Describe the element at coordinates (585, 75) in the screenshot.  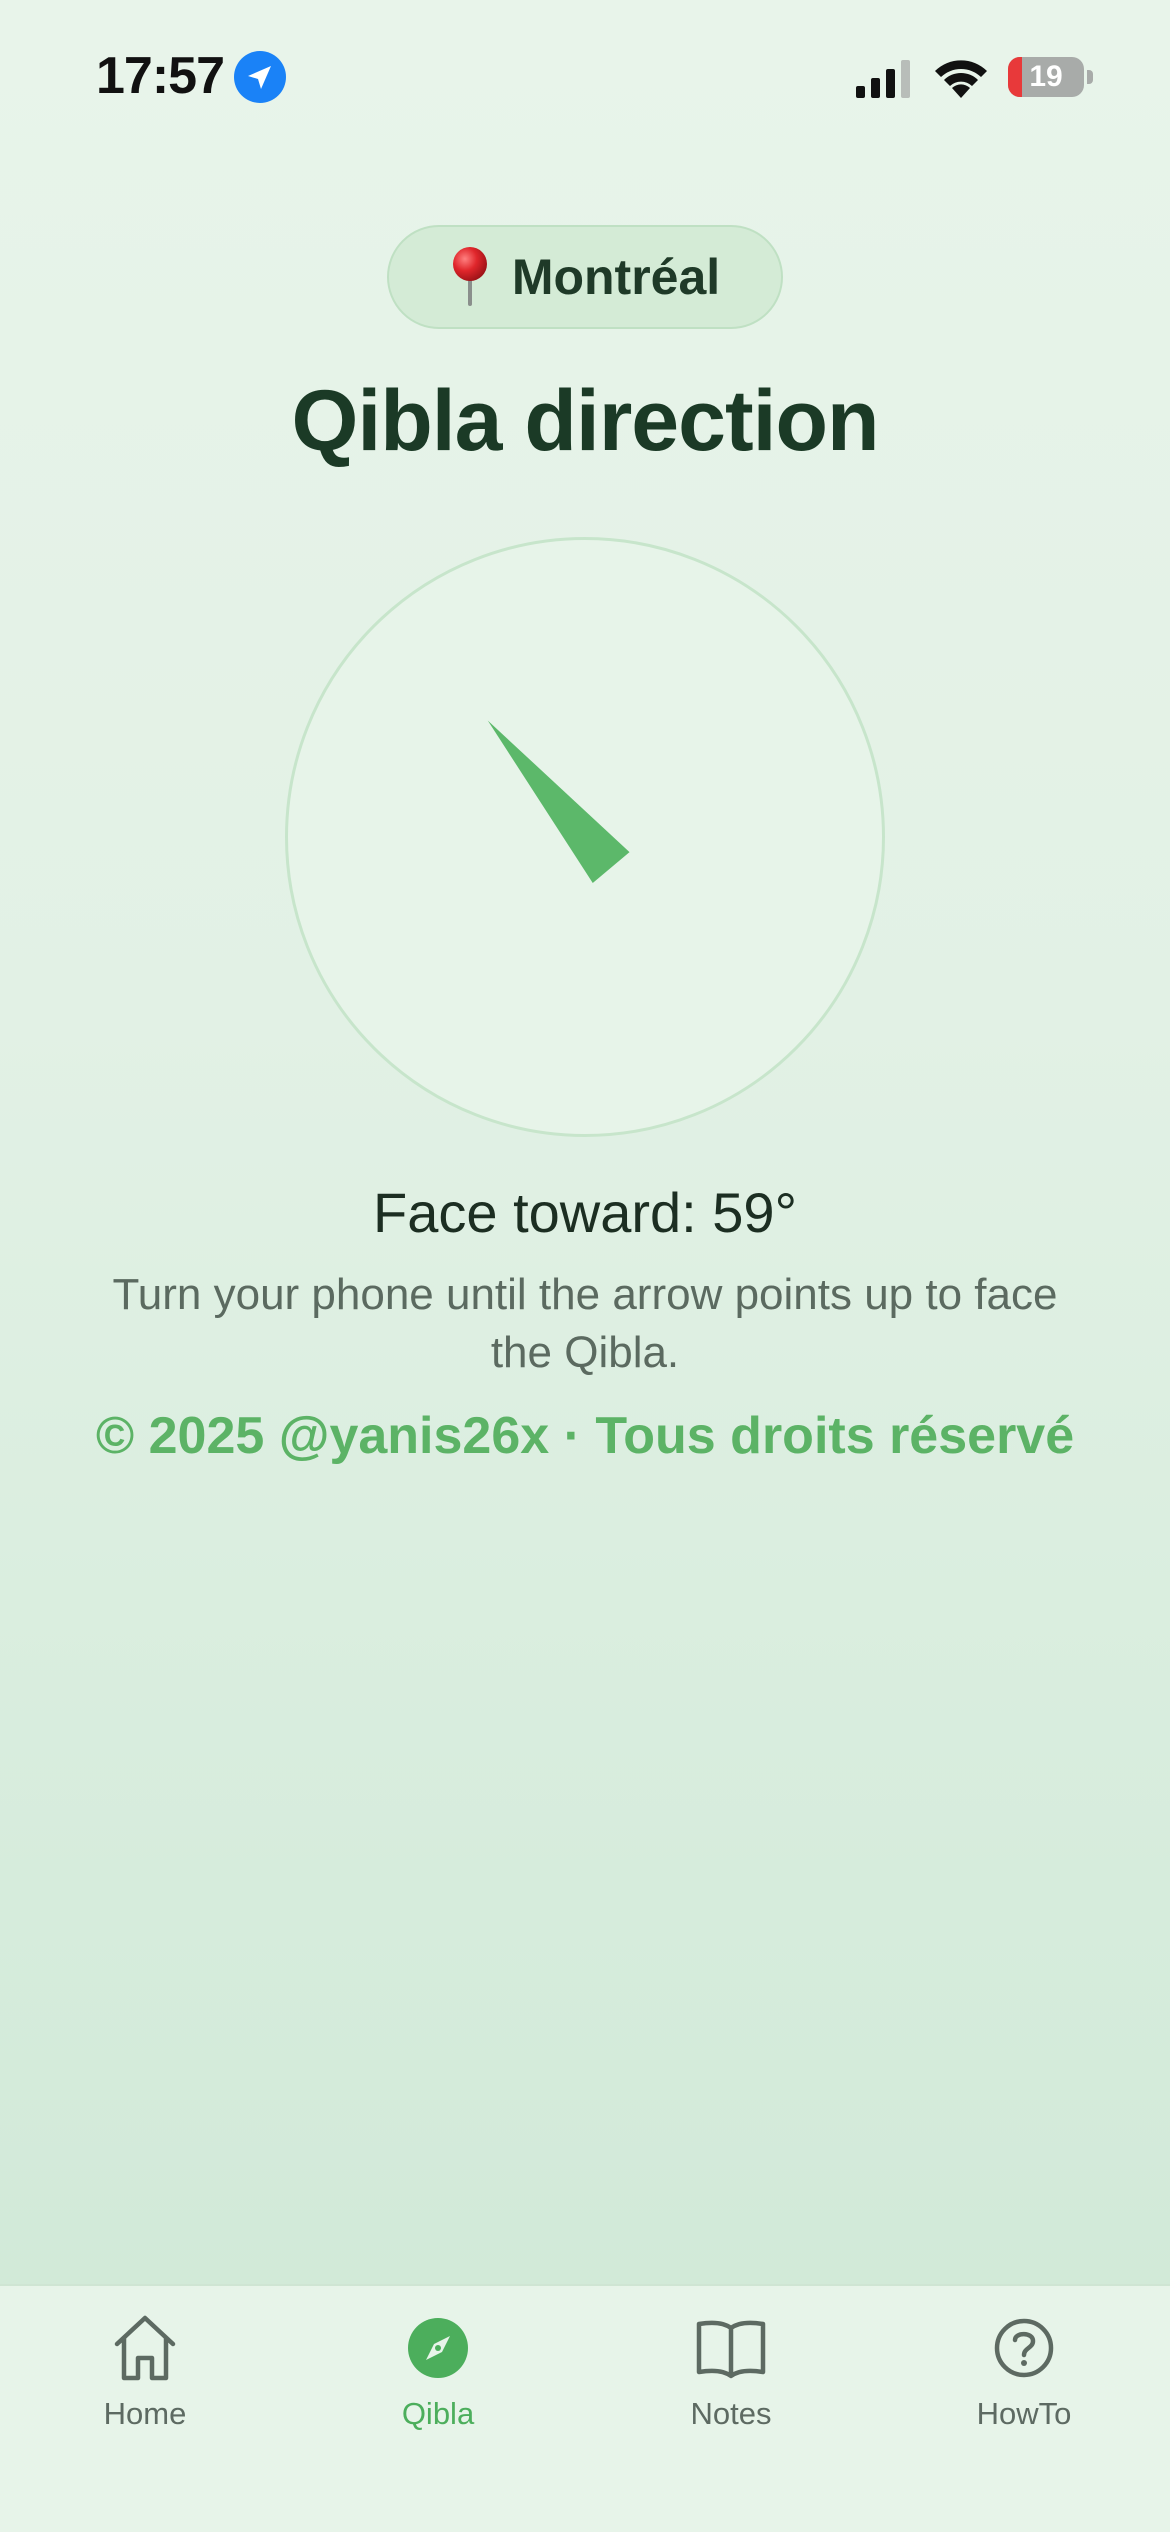
I see `status-bar: 17:57 19` at that location.